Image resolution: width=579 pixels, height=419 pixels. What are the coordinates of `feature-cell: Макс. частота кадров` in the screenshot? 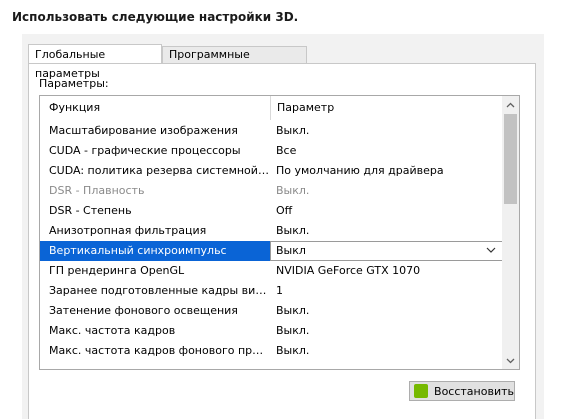 It's located at (112, 330).